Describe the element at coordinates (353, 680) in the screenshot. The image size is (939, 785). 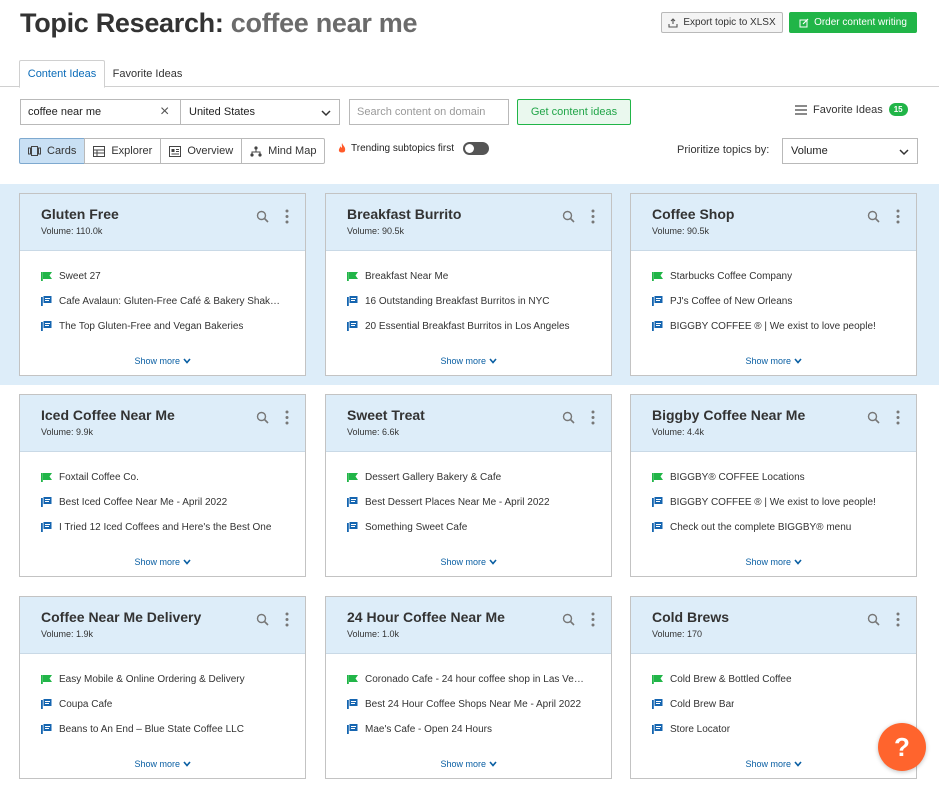
I see `trend-flag-icon` at that location.